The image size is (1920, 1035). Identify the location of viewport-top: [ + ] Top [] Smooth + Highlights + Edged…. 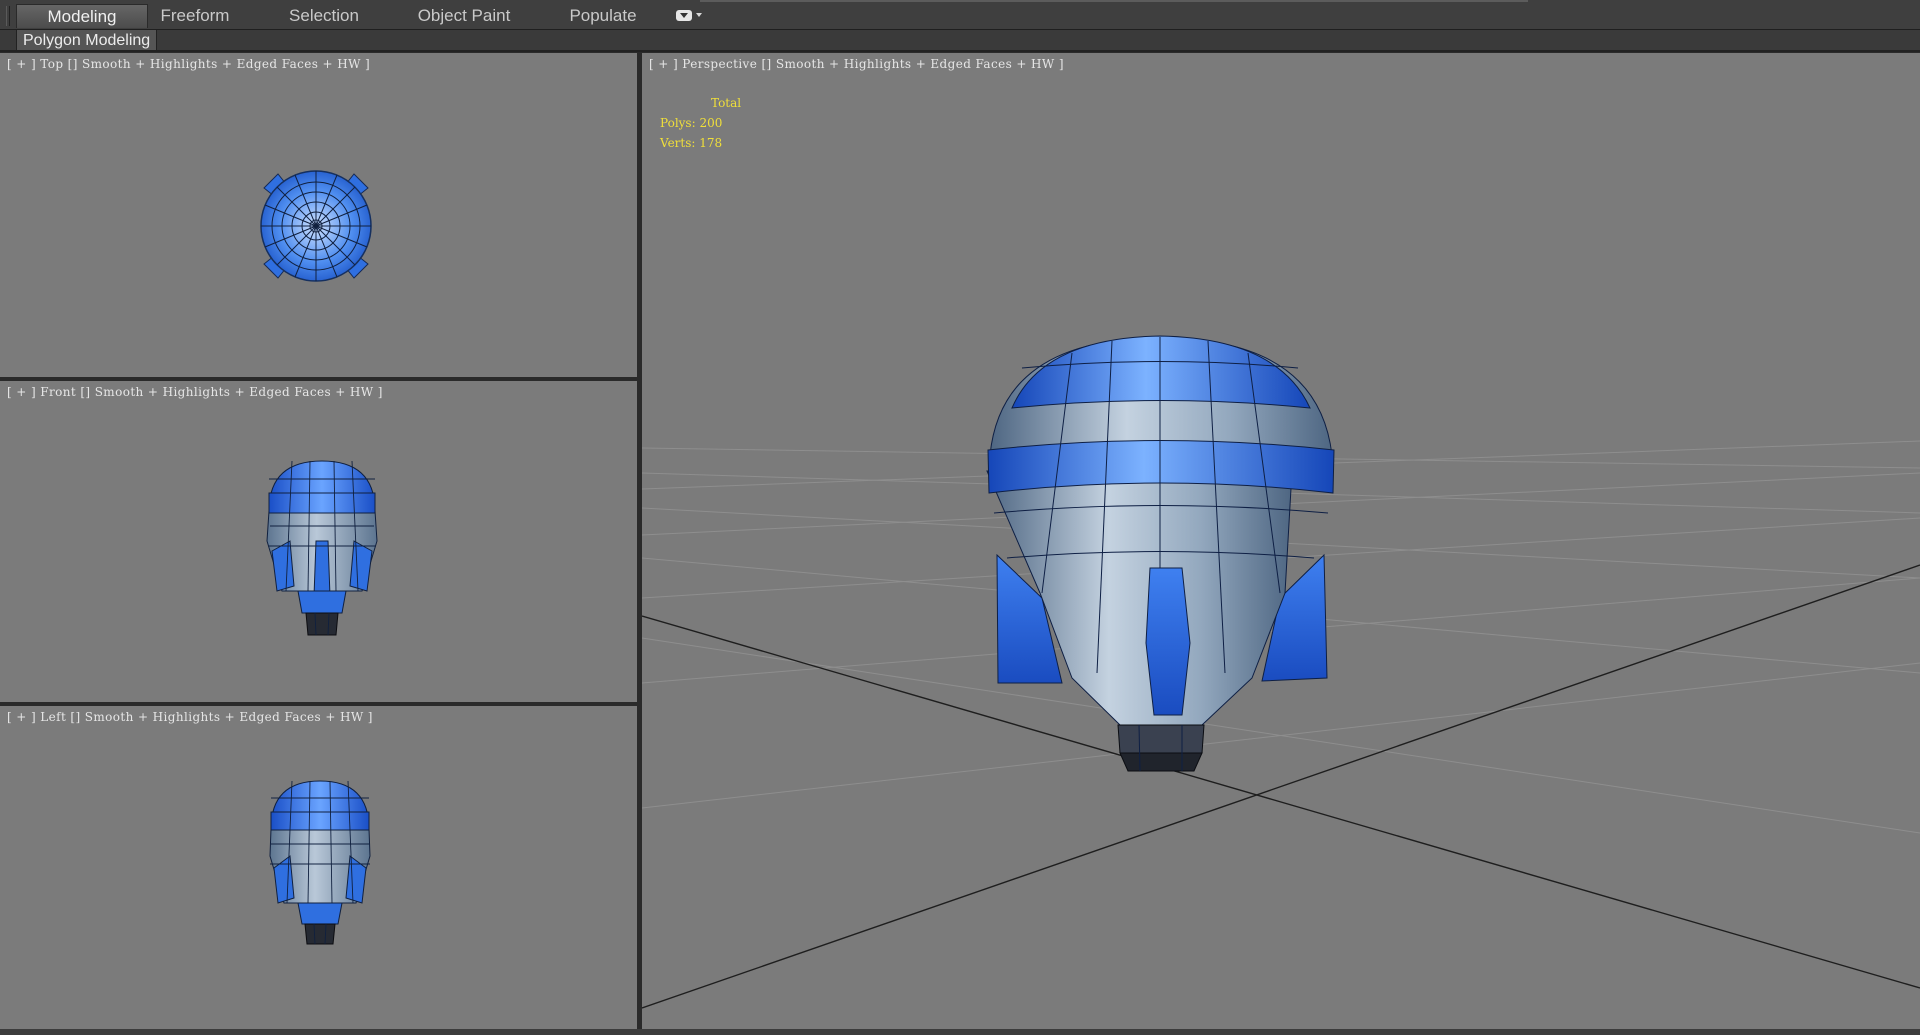
(318, 215).